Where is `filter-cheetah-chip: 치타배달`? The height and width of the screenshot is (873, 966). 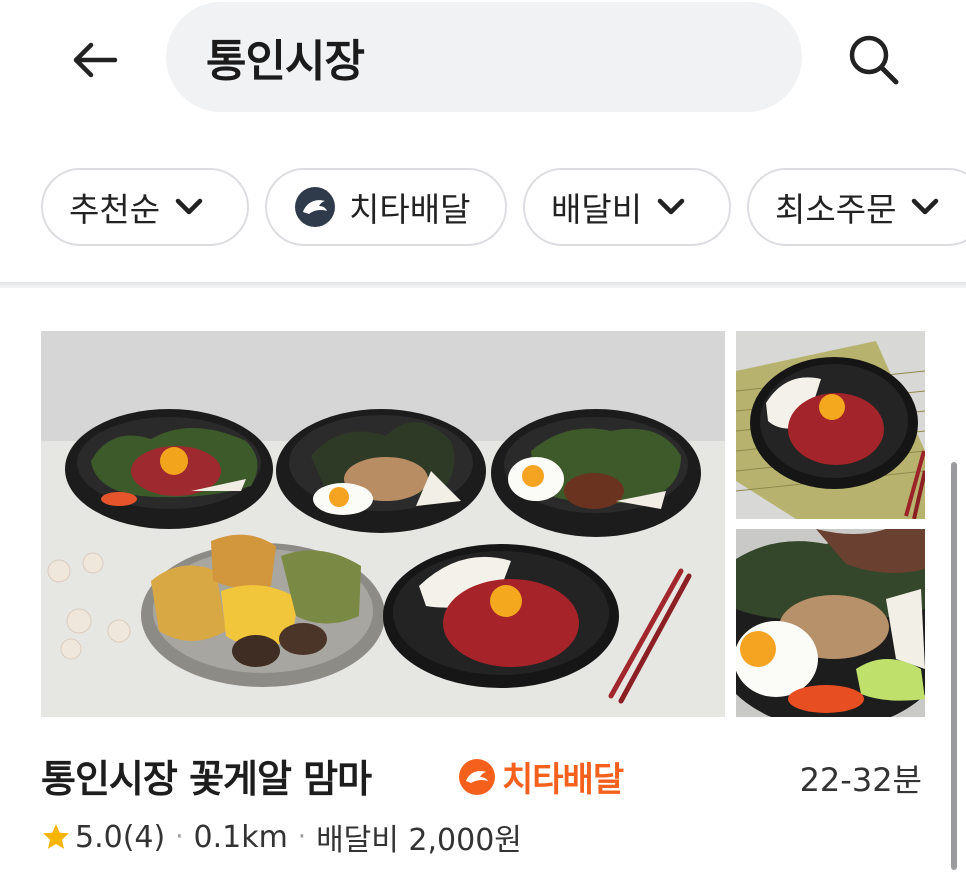
filter-cheetah-chip: 치타배달 is located at coordinates (386, 207).